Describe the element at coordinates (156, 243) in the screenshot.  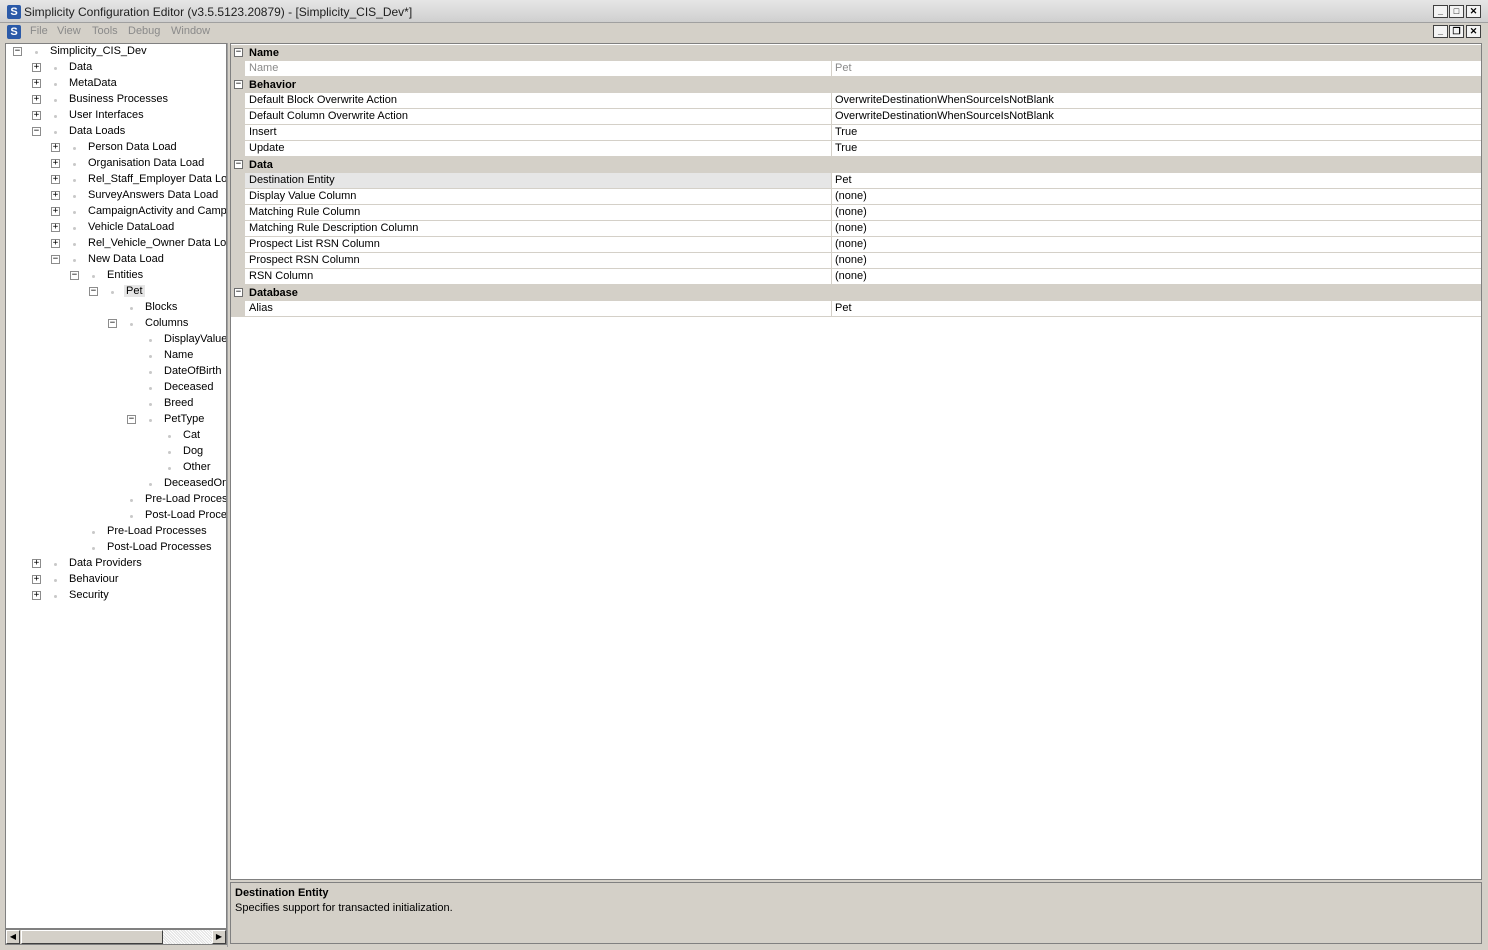
I see `tree-label: Rel_Vehicle_Owner Data Load` at that location.